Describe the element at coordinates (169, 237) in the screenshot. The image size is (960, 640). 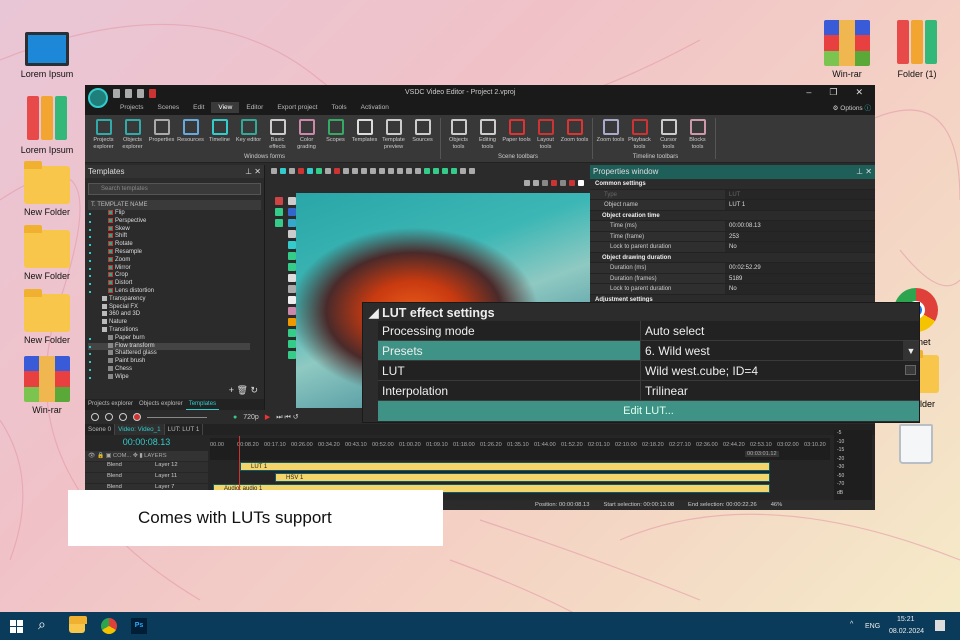
I see `template-item: Shift` at that location.